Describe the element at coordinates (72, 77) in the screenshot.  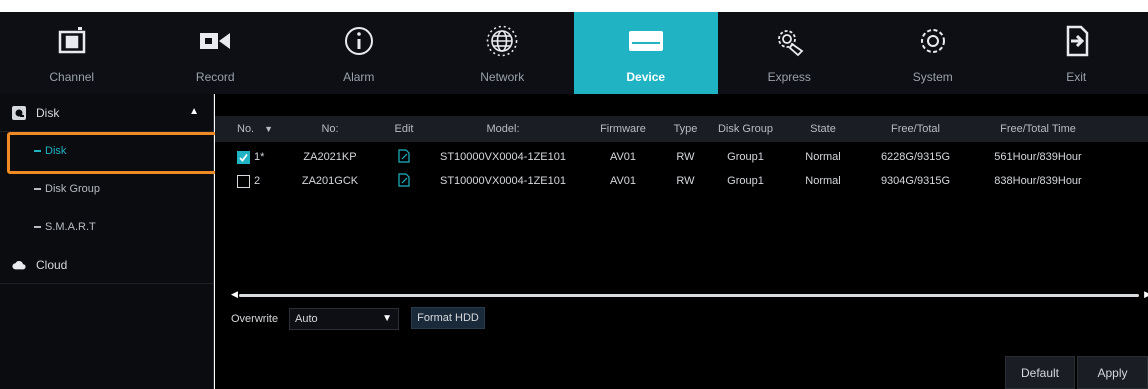
I see `nav-channel-label: Channel` at that location.